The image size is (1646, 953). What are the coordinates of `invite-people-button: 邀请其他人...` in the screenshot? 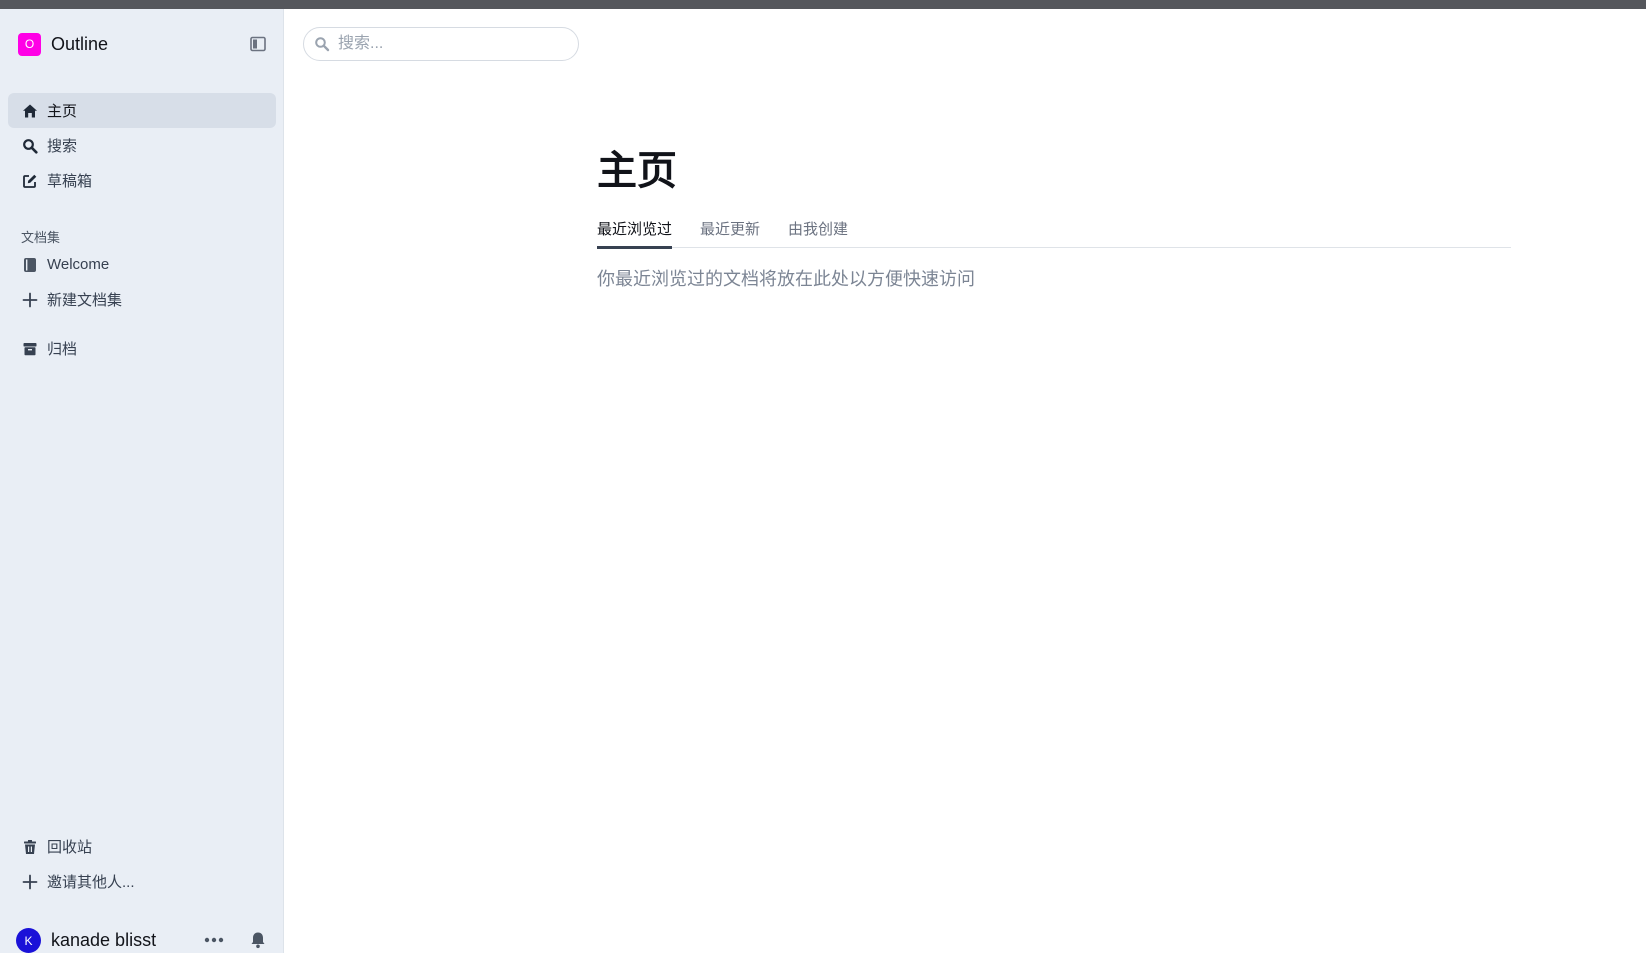 It's located at (142, 881).